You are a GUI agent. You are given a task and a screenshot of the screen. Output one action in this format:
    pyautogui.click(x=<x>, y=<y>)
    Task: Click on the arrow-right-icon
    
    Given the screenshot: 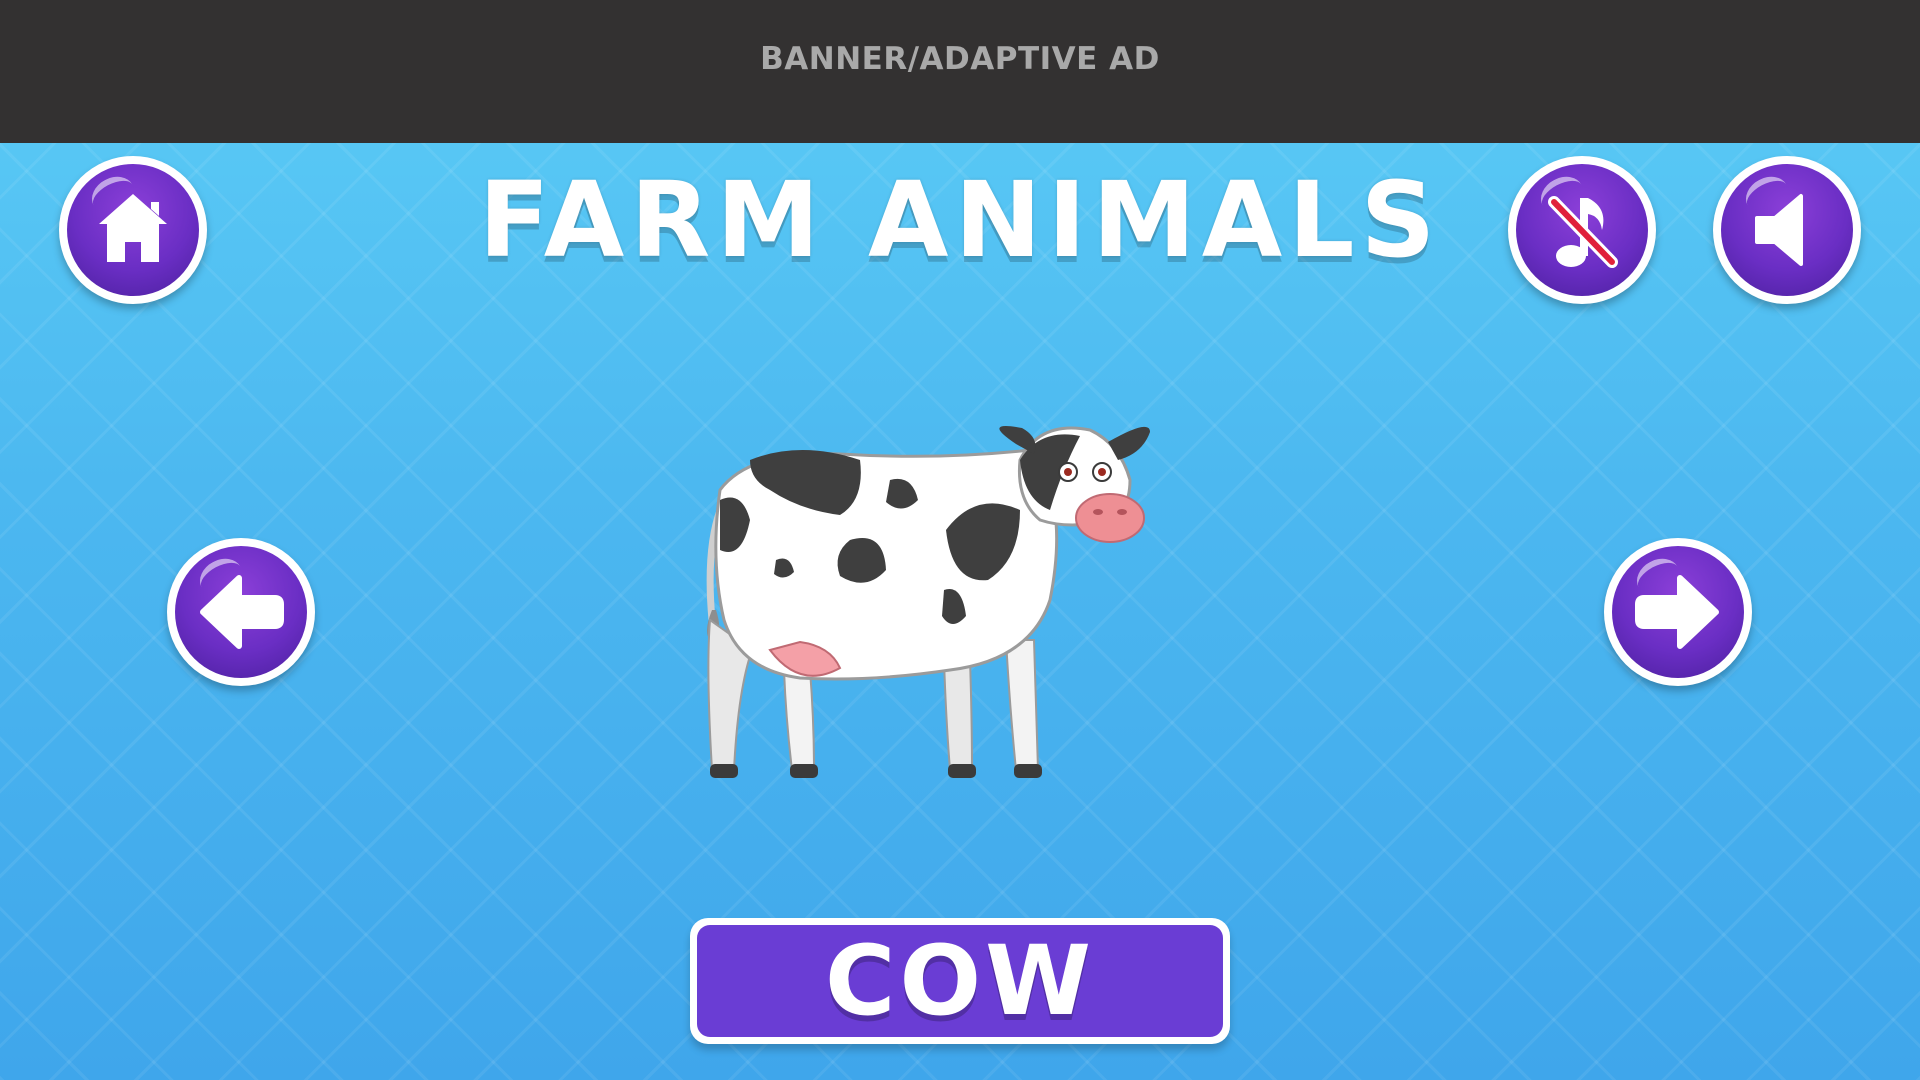 What is the action you would take?
    pyautogui.click(x=1677, y=612)
    